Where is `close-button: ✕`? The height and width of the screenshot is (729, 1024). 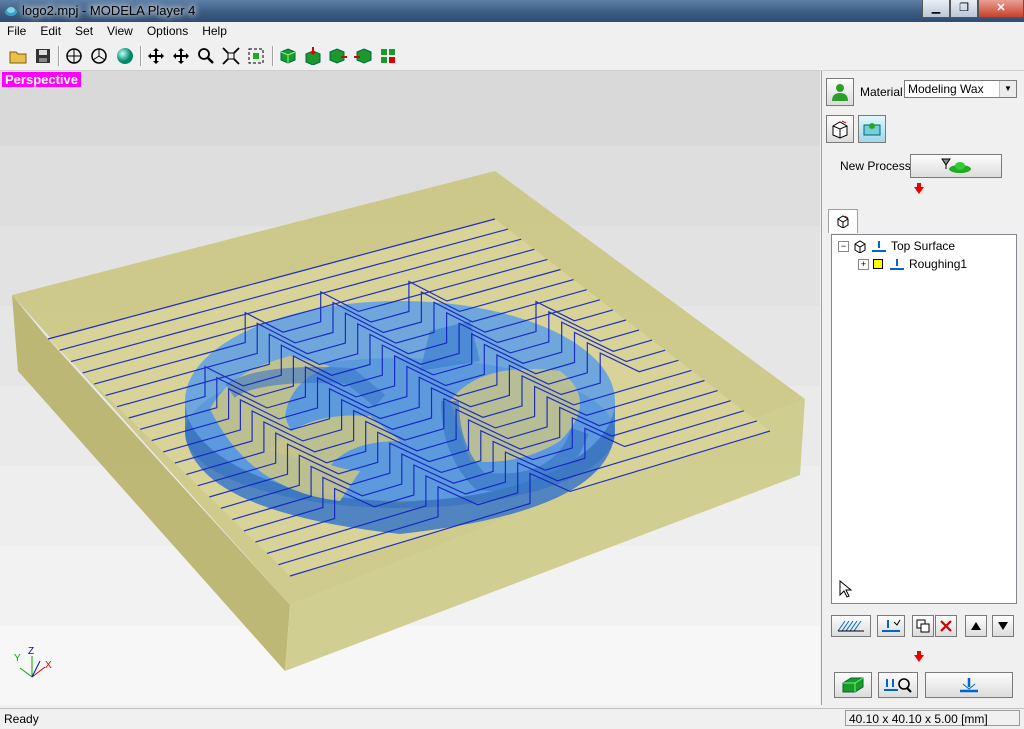
close-button: ✕ is located at coordinates (1001, 9).